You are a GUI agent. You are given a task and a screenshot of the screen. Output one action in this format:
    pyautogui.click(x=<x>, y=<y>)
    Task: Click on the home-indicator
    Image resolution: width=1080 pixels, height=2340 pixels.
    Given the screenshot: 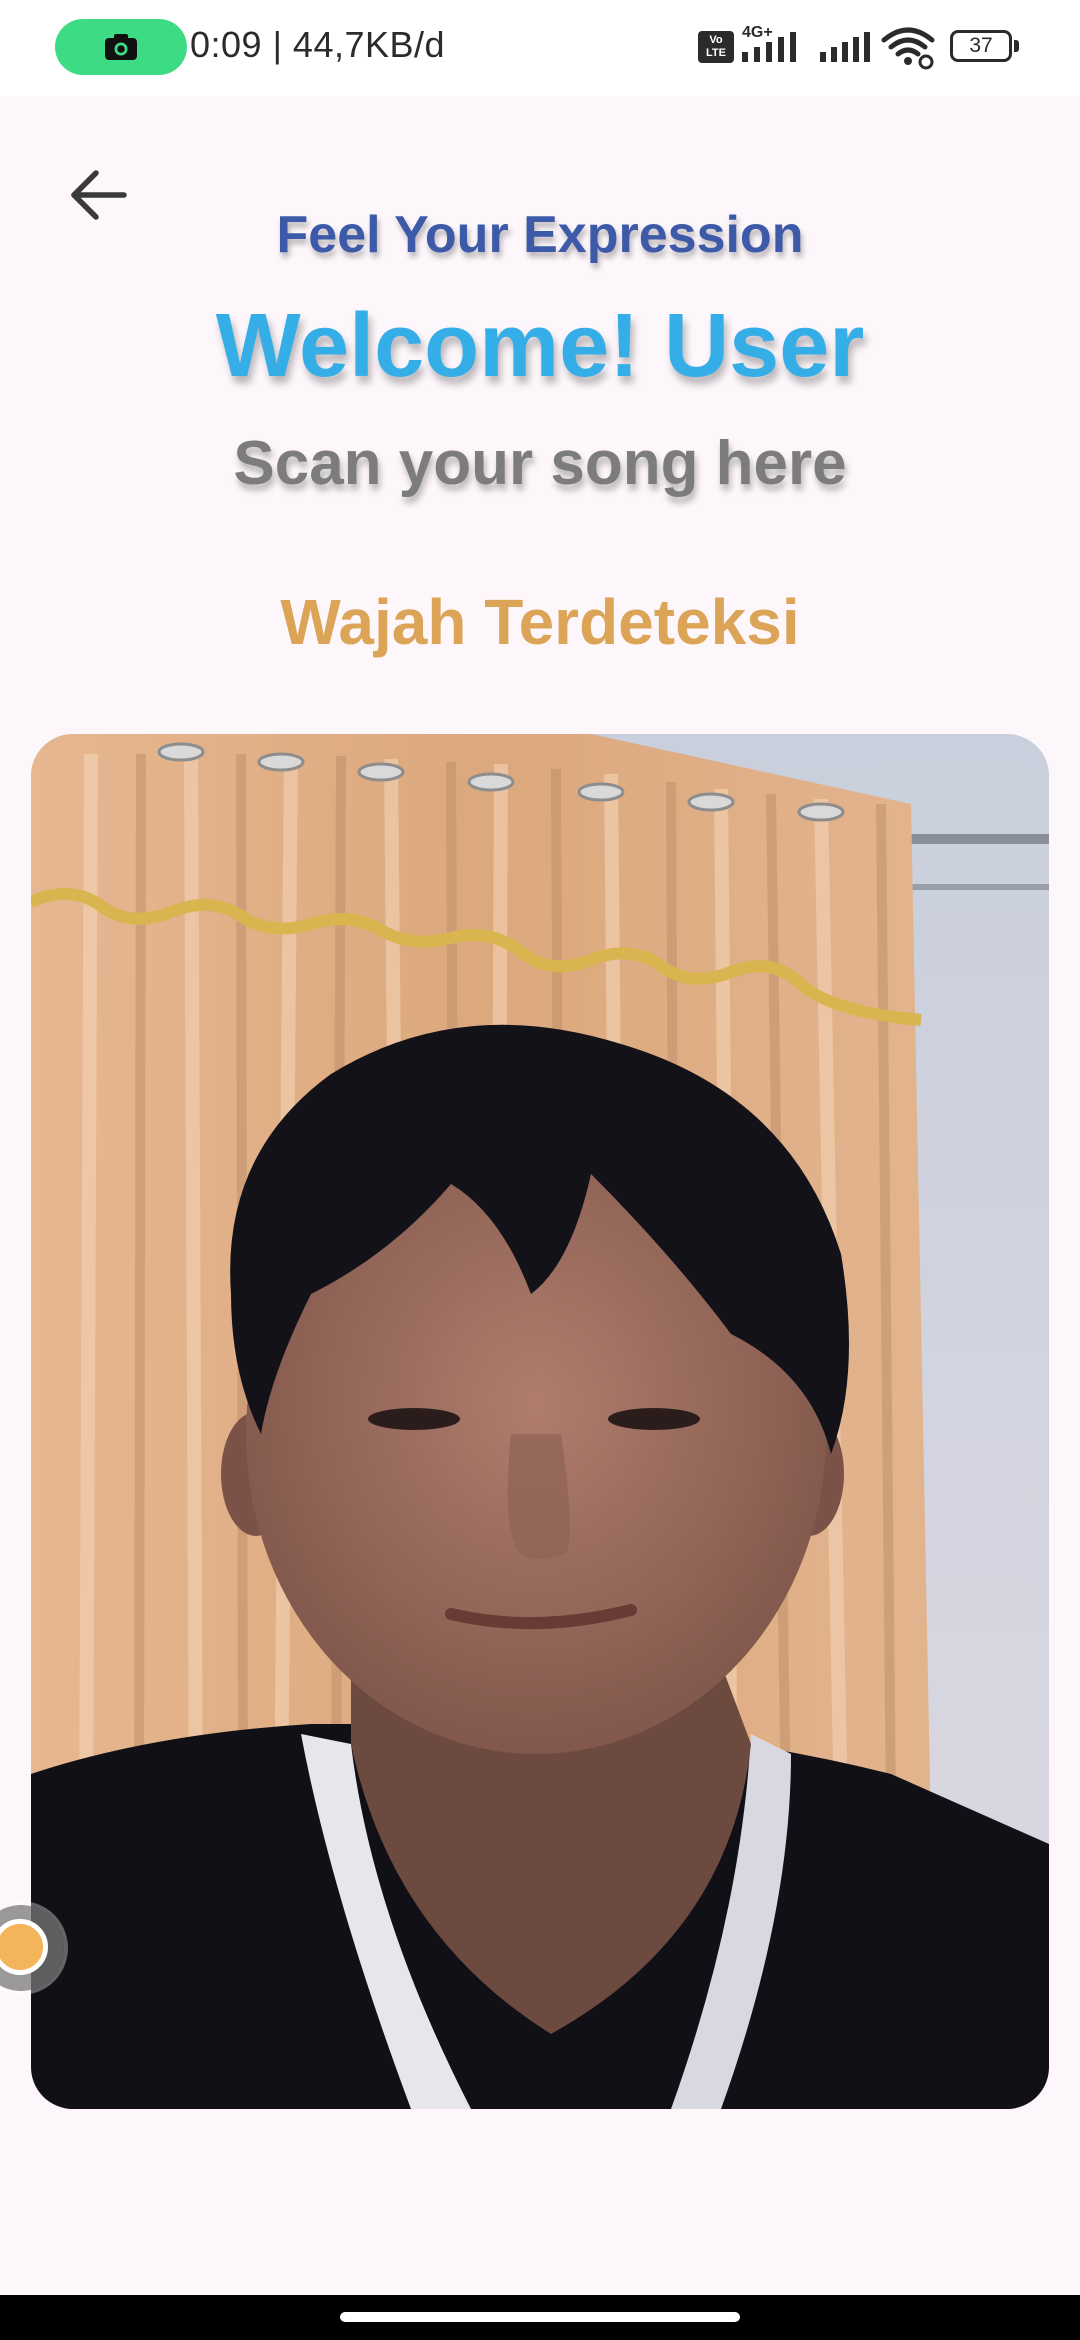 What is the action you would take?
    pyautogui.click(x=540, y=2317)
    